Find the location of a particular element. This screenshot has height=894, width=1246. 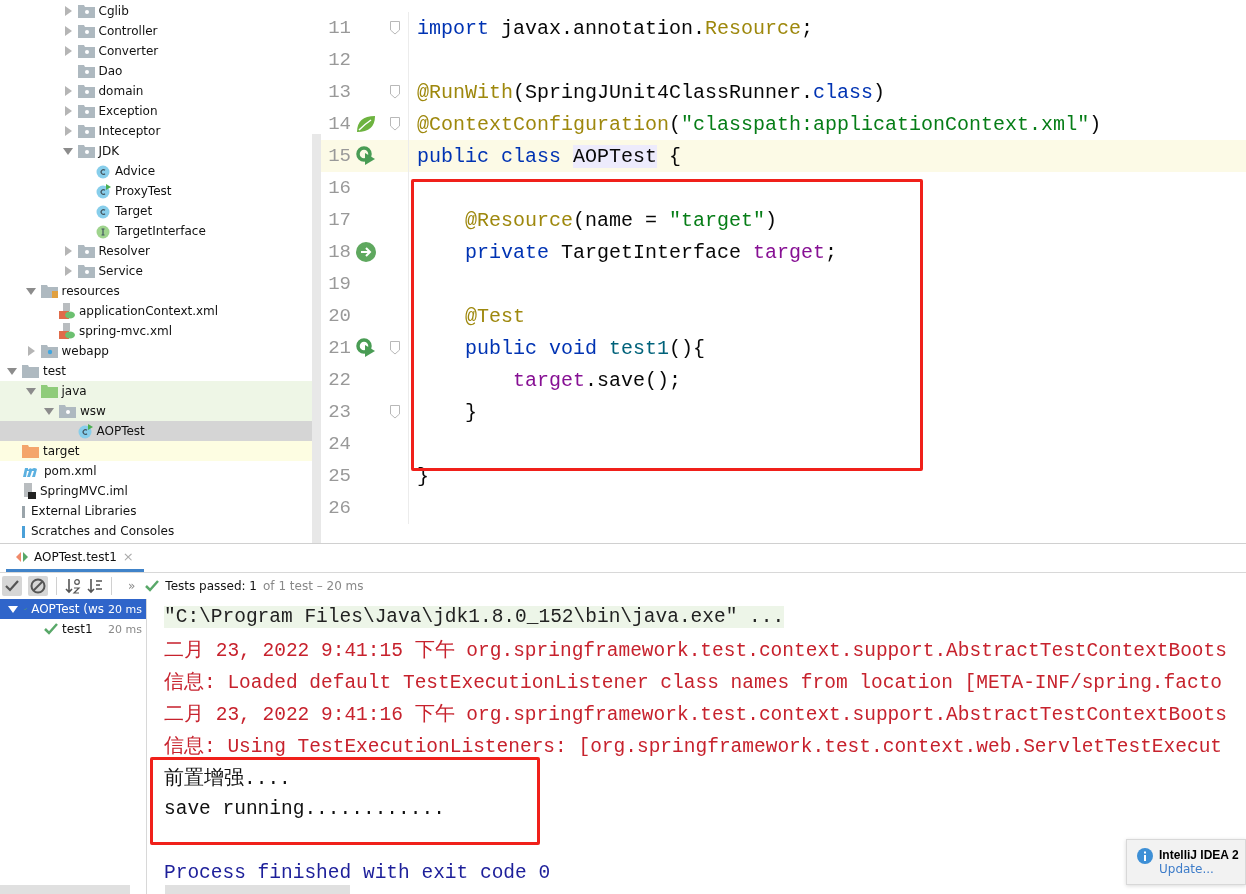

code-line: public void test1(){ is located at coordinates (585, 348).